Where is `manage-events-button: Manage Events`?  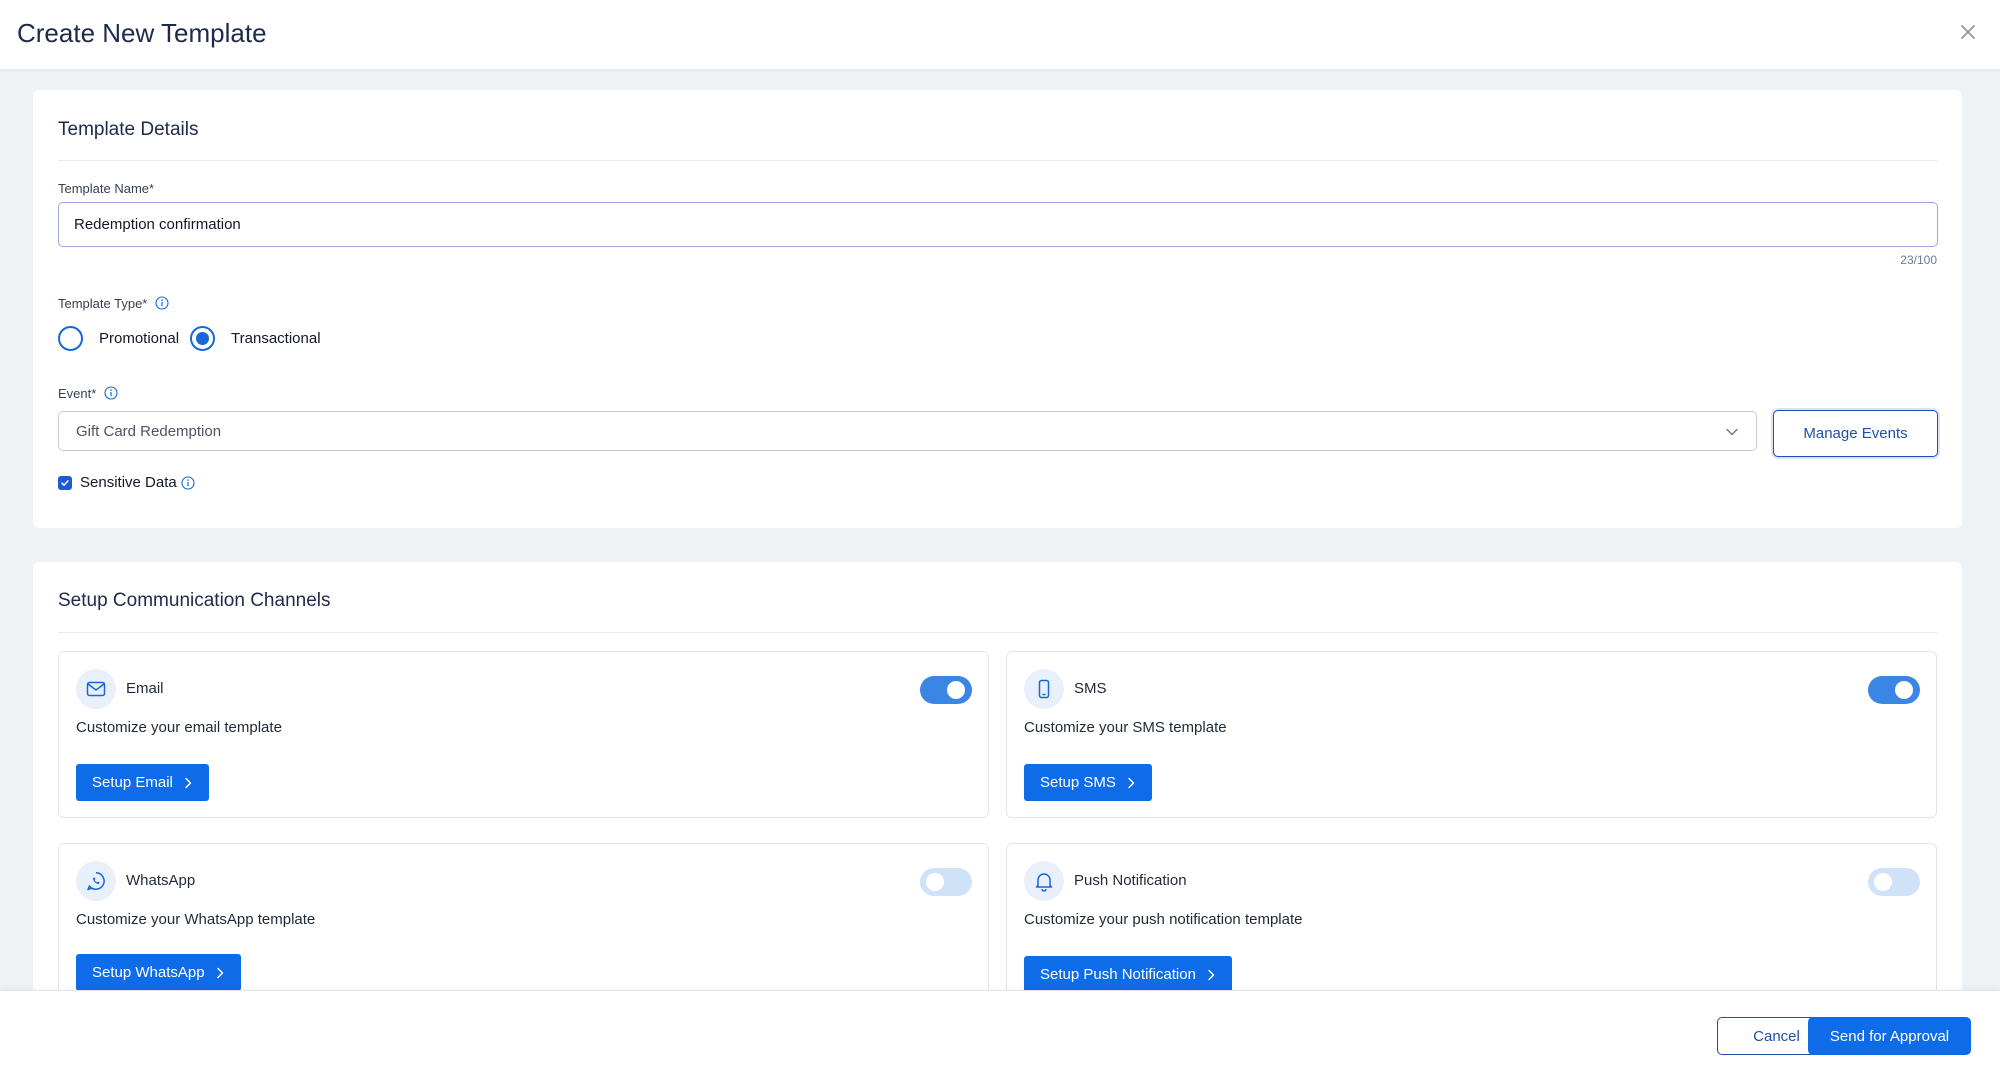
manage-events-button: Manage Events is located at coordinates (1855, 433).